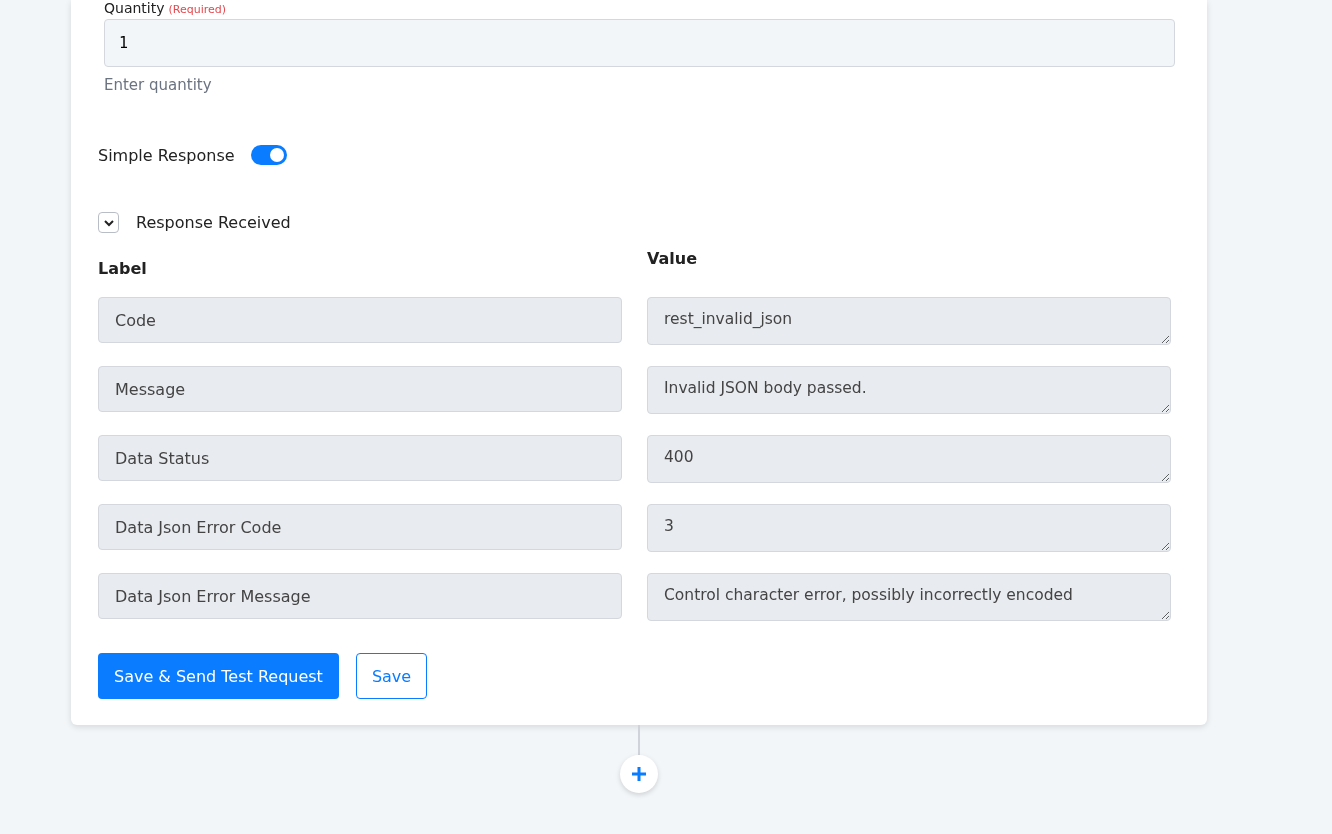  What do you see at coordinates (360, 596) in the screenshot?
I see `label-field: Data Json Error Message` at bounding box center [360, 596].